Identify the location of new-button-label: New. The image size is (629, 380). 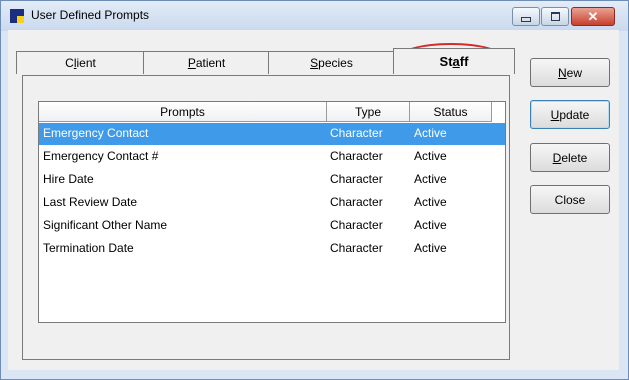
(569, 72).